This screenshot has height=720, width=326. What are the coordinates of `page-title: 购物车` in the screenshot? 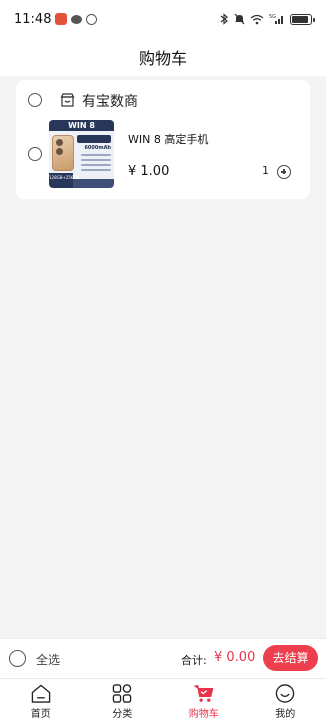 It's located at (162, 58).